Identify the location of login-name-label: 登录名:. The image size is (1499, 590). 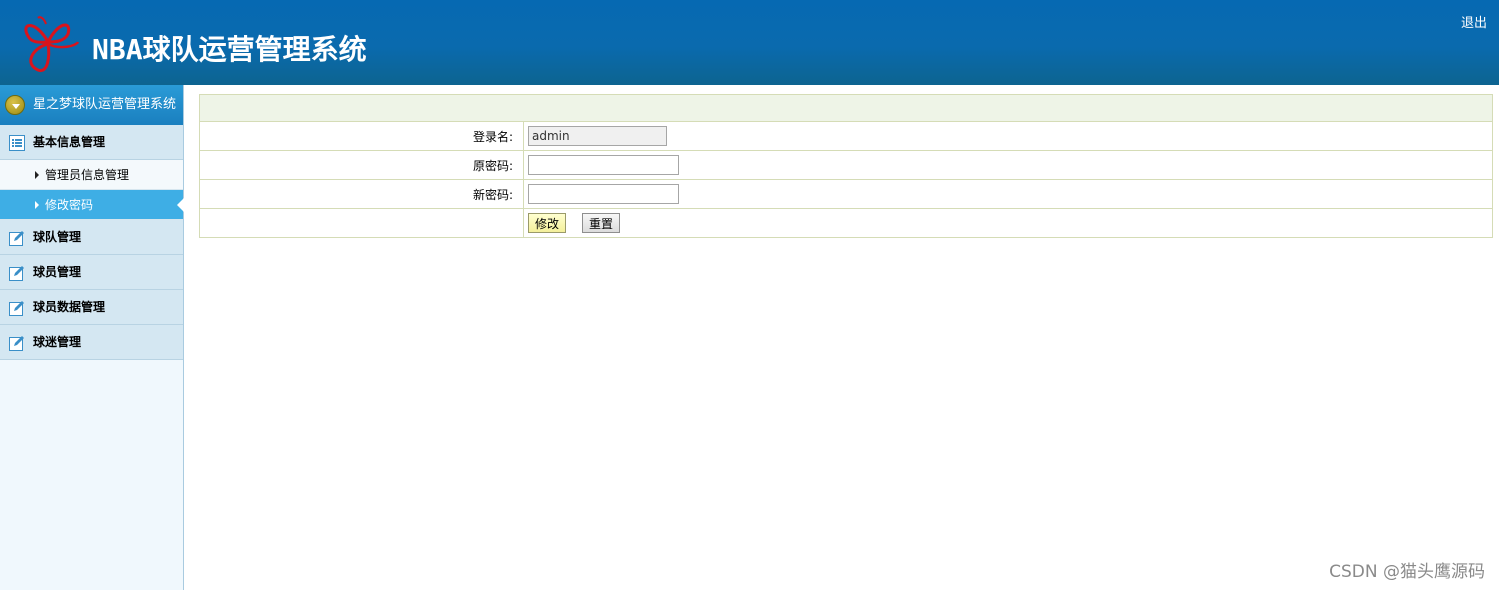
(361, 136).